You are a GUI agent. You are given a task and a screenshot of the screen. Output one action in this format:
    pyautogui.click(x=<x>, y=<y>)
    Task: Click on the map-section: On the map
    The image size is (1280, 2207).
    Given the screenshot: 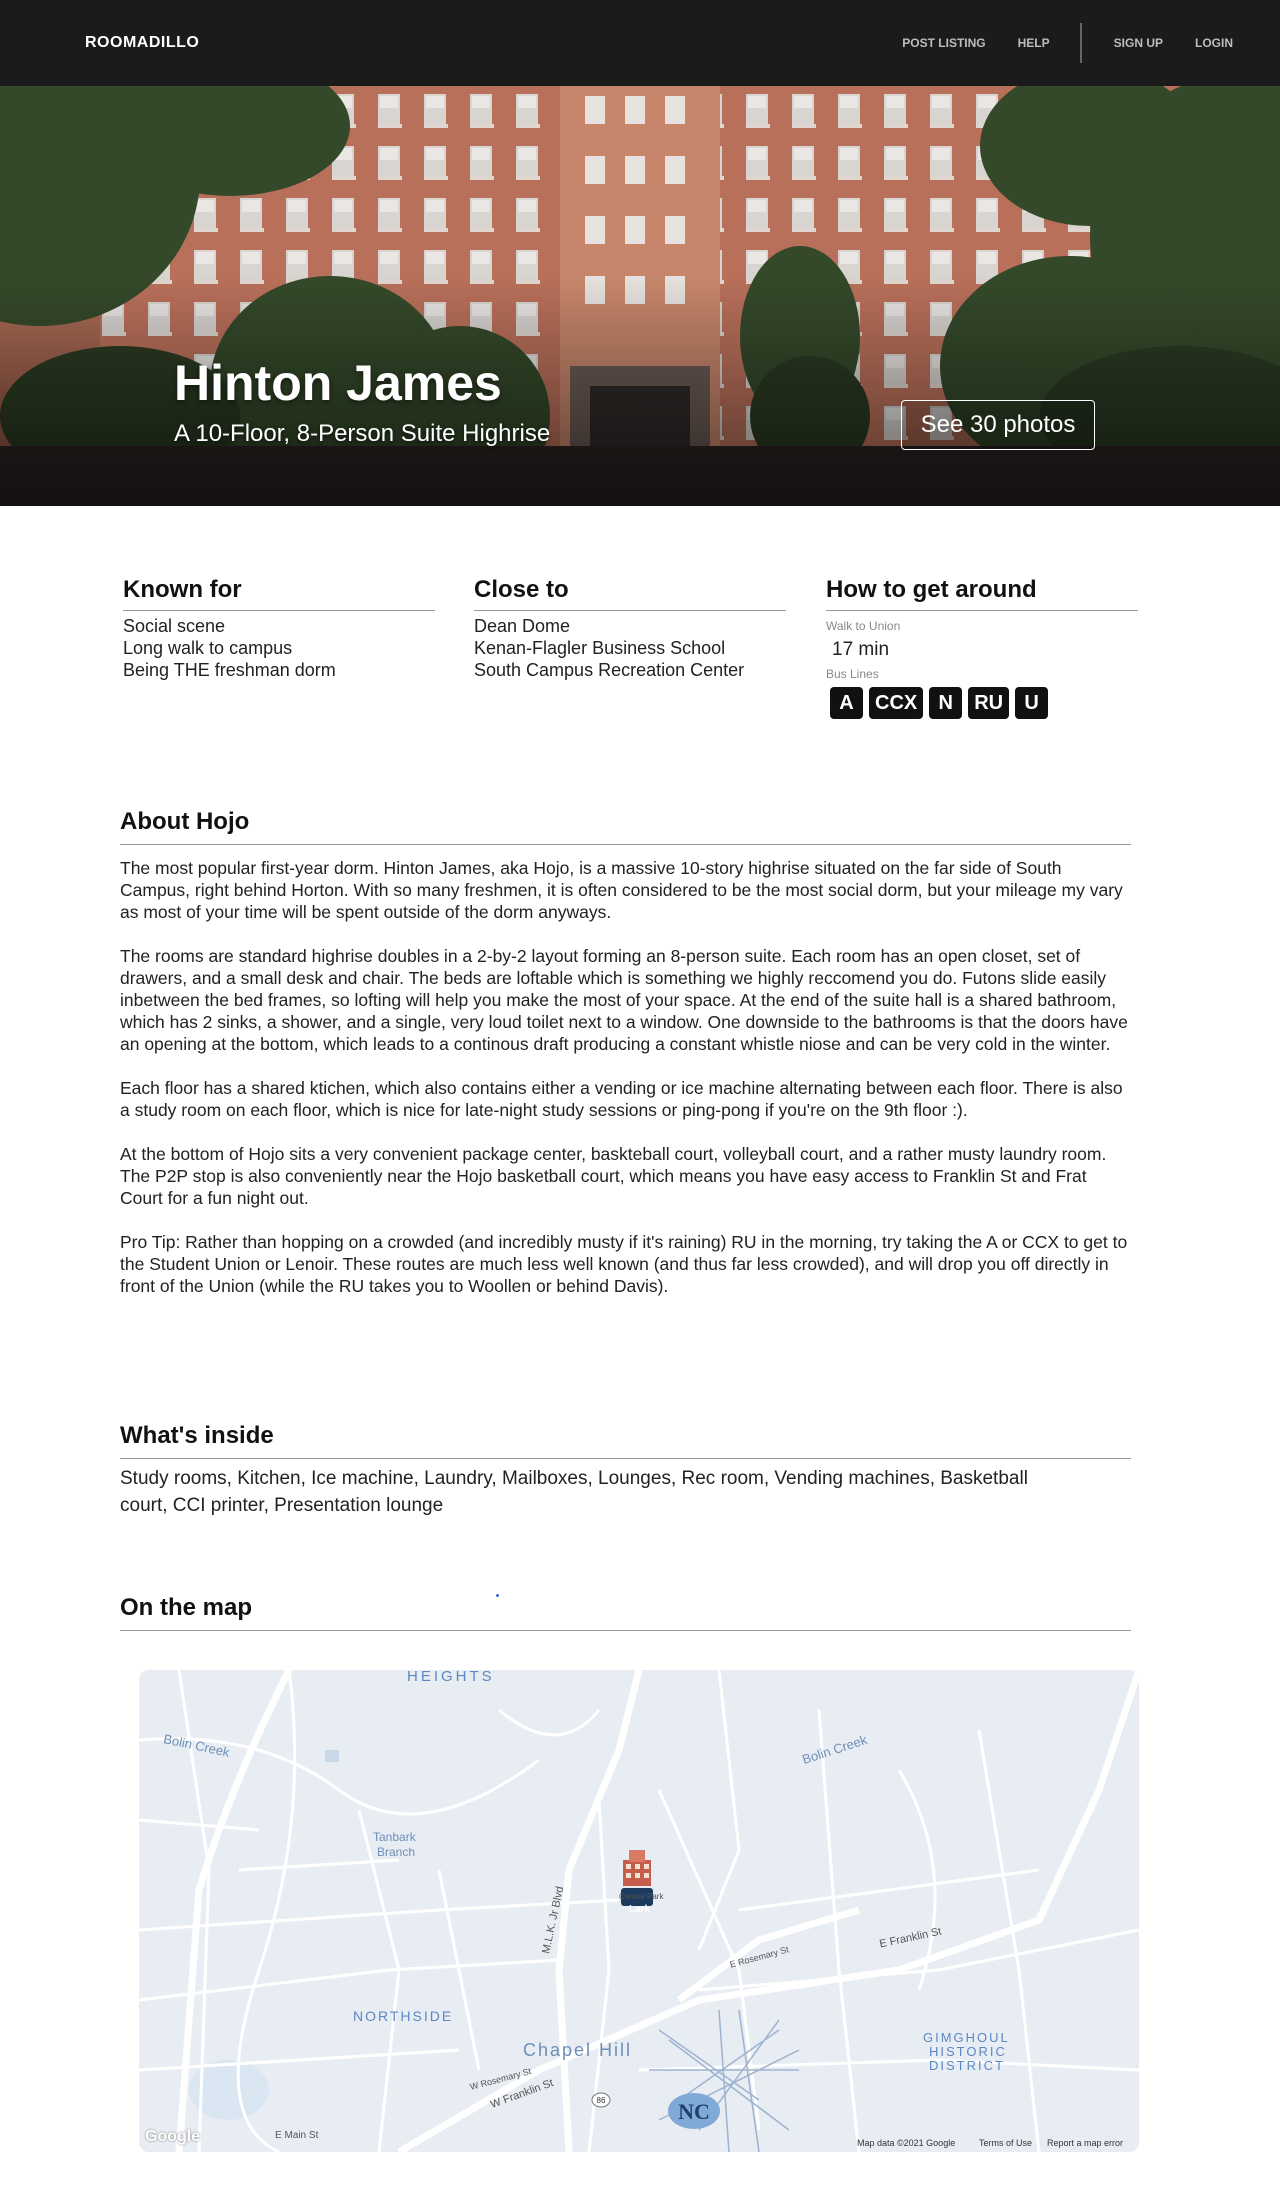 What is the action you would take?
    pyautogui.click(x=625, y=1612)
    